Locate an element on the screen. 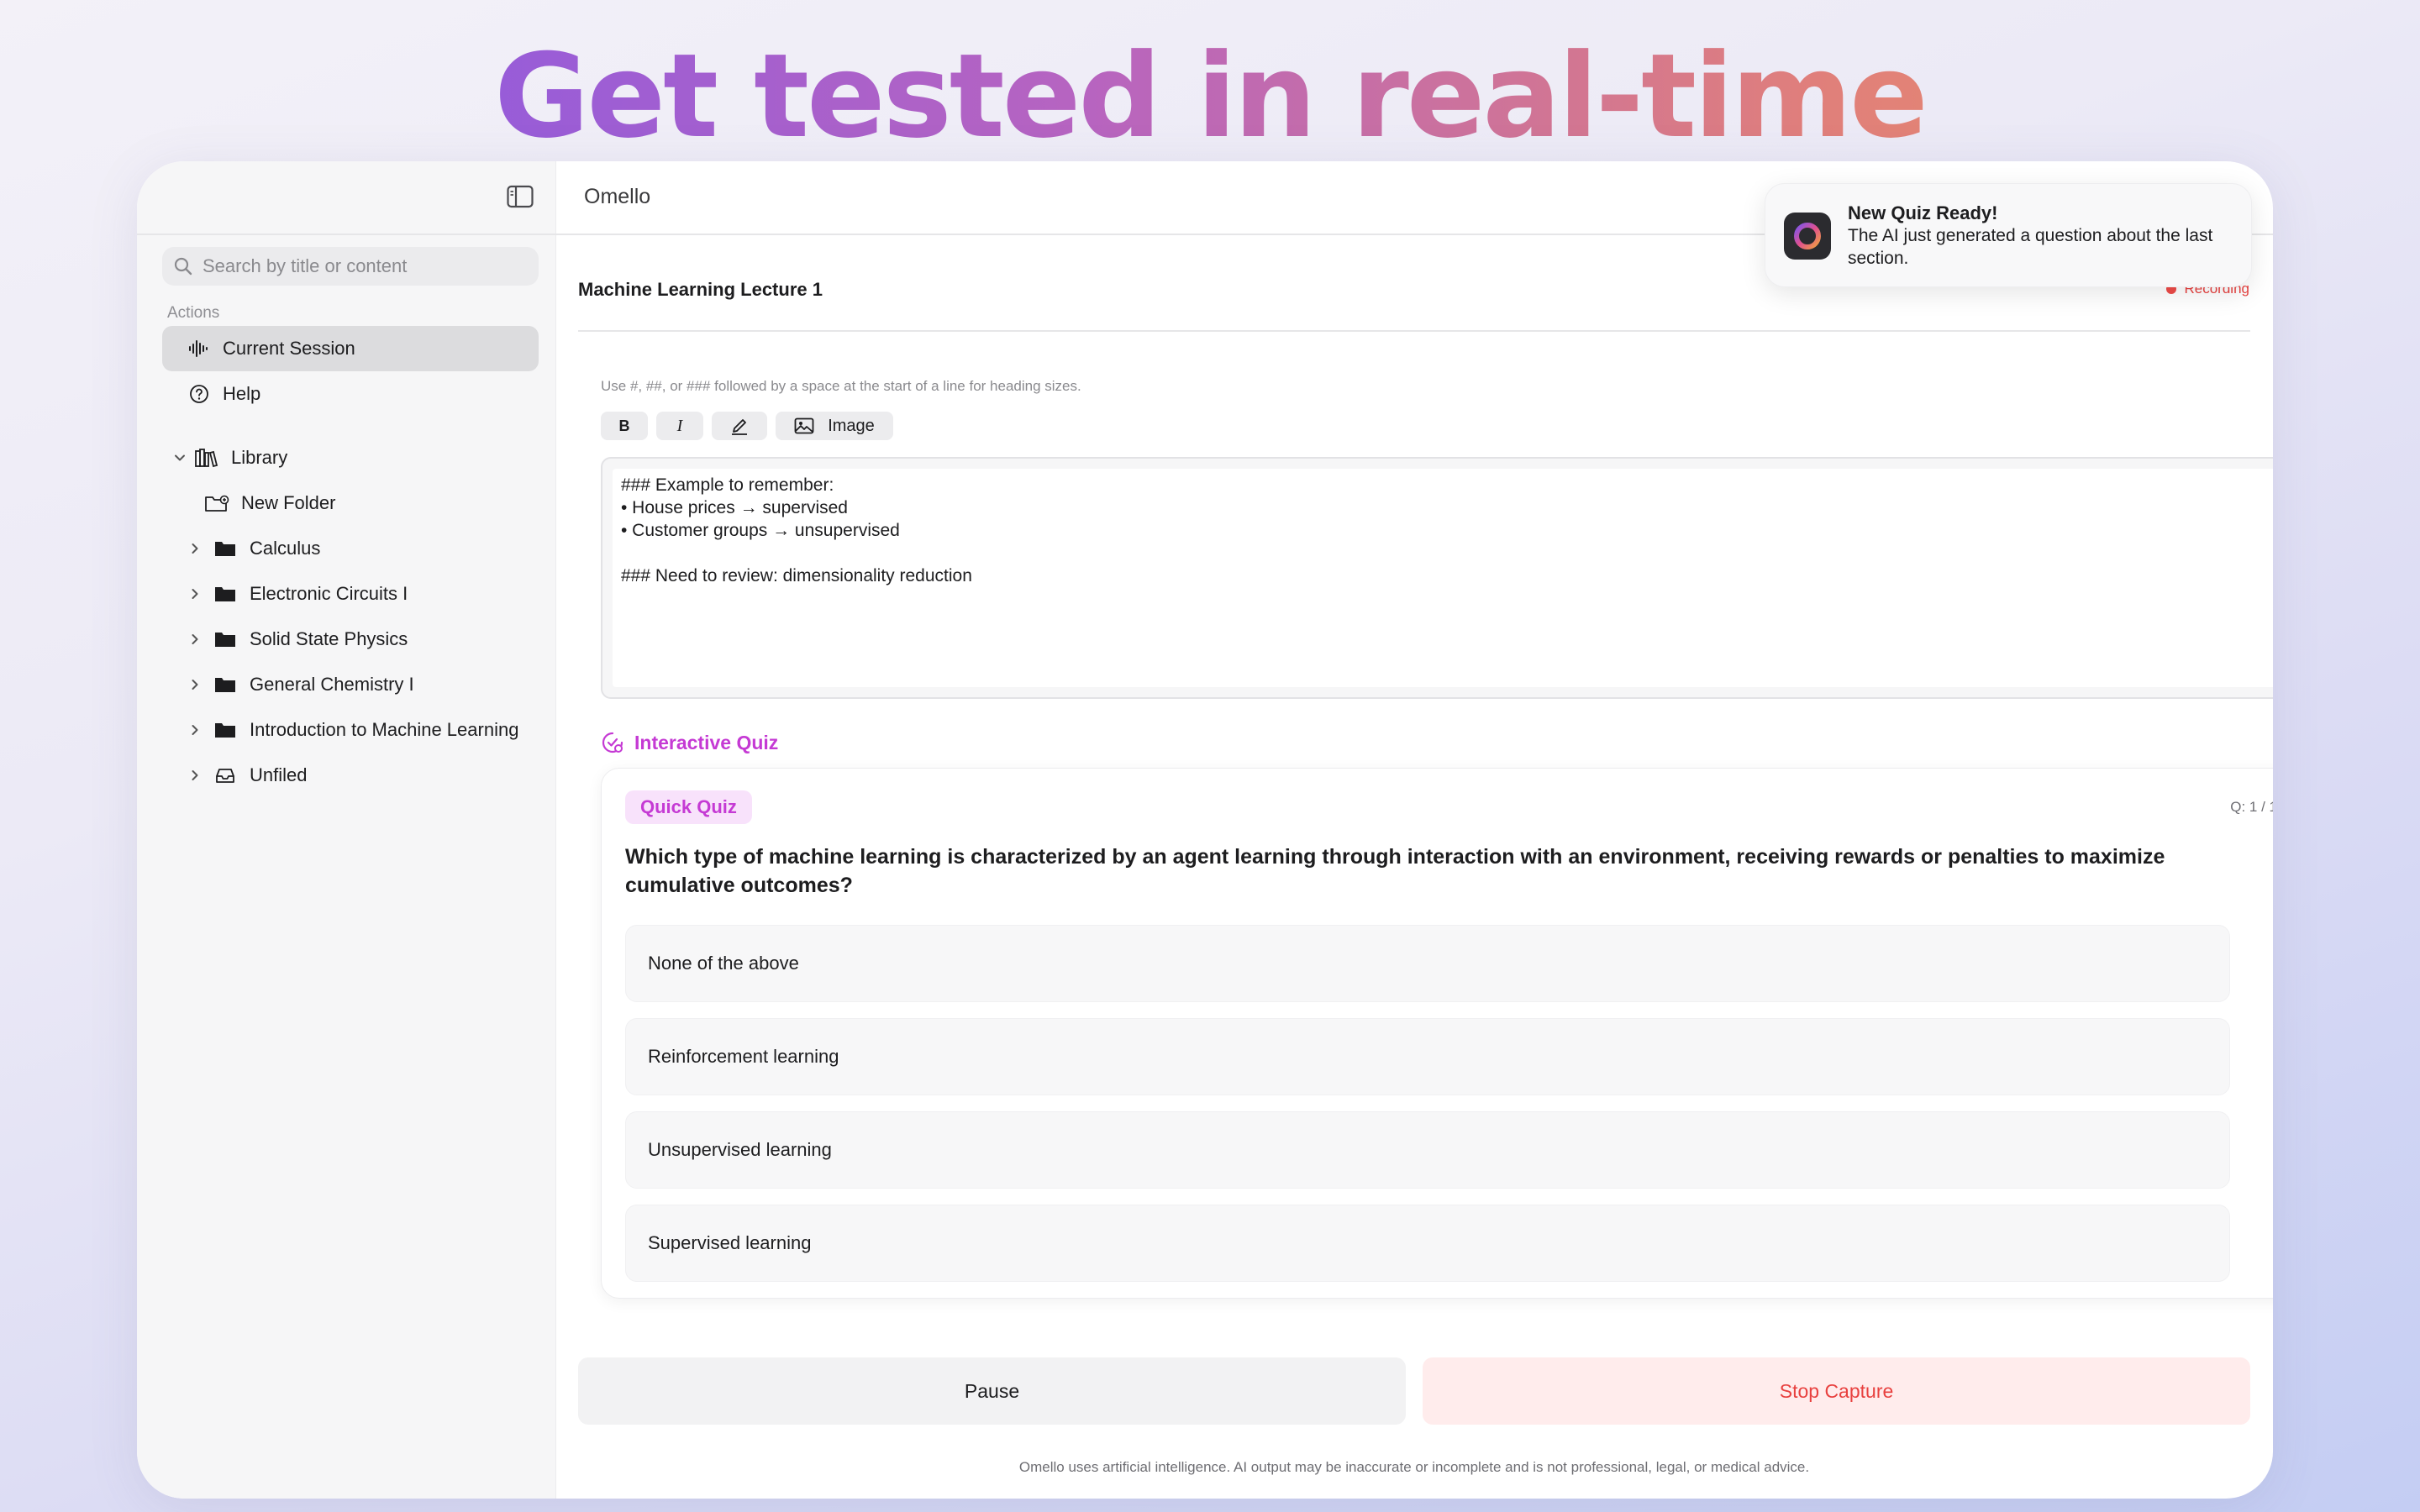 The image size is (2420, 1512). folder-item: Electronic Circuits I is located at coordinates (351, 594).